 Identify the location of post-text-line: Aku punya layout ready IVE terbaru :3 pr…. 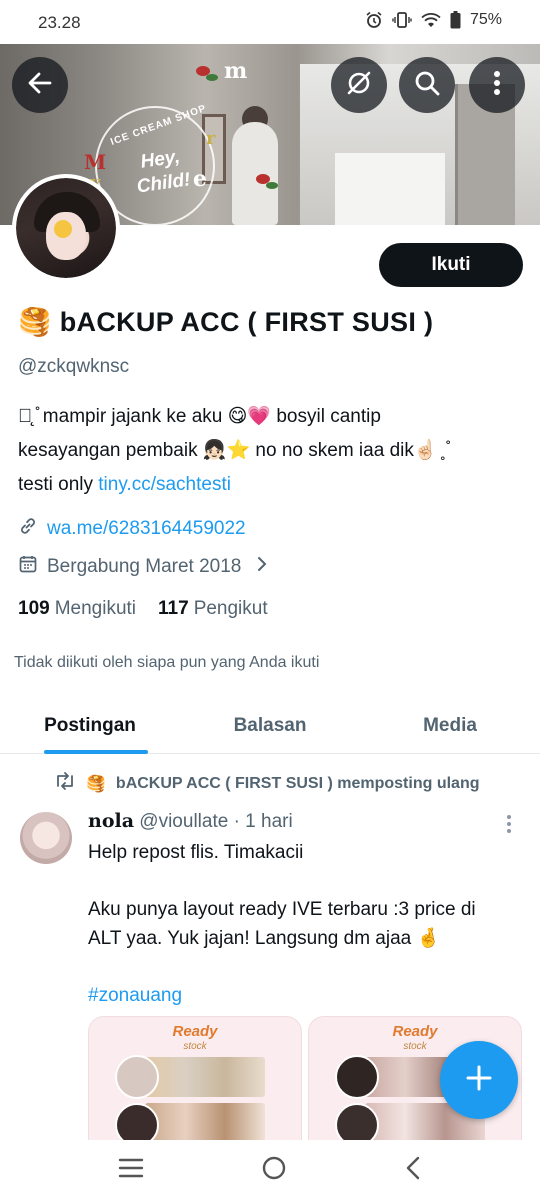
(282, 909).